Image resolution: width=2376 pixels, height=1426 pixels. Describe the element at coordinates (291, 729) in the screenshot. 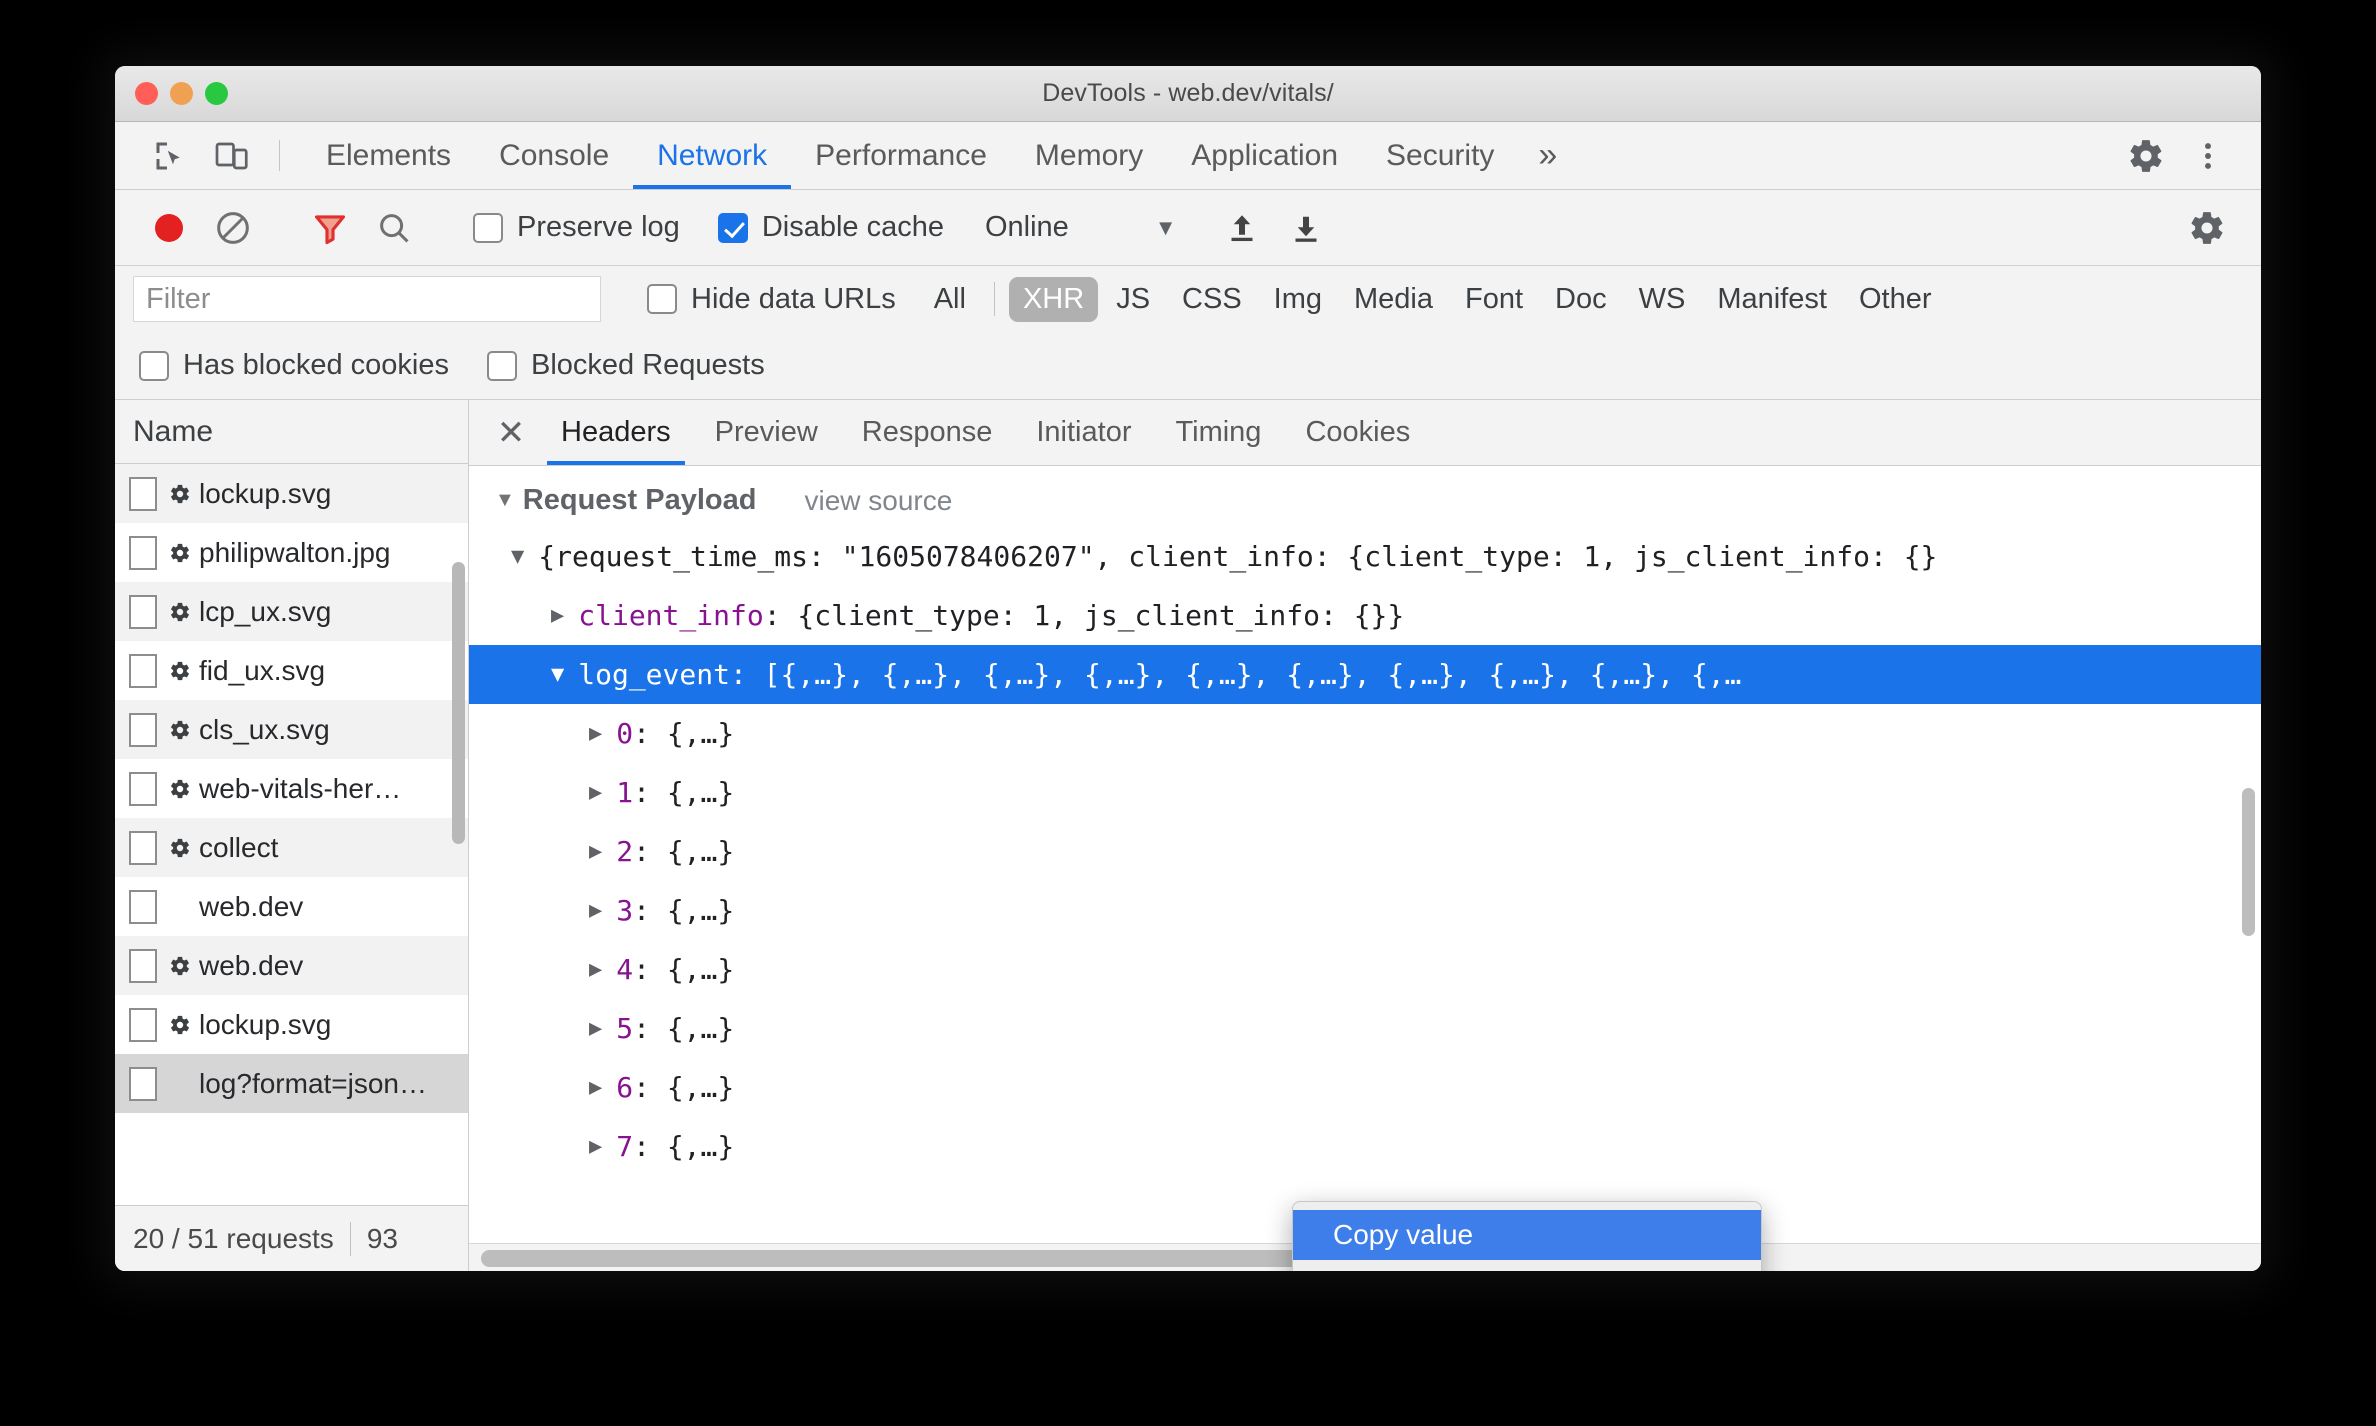

I see `table-row: cls_ux.svg` at that location.